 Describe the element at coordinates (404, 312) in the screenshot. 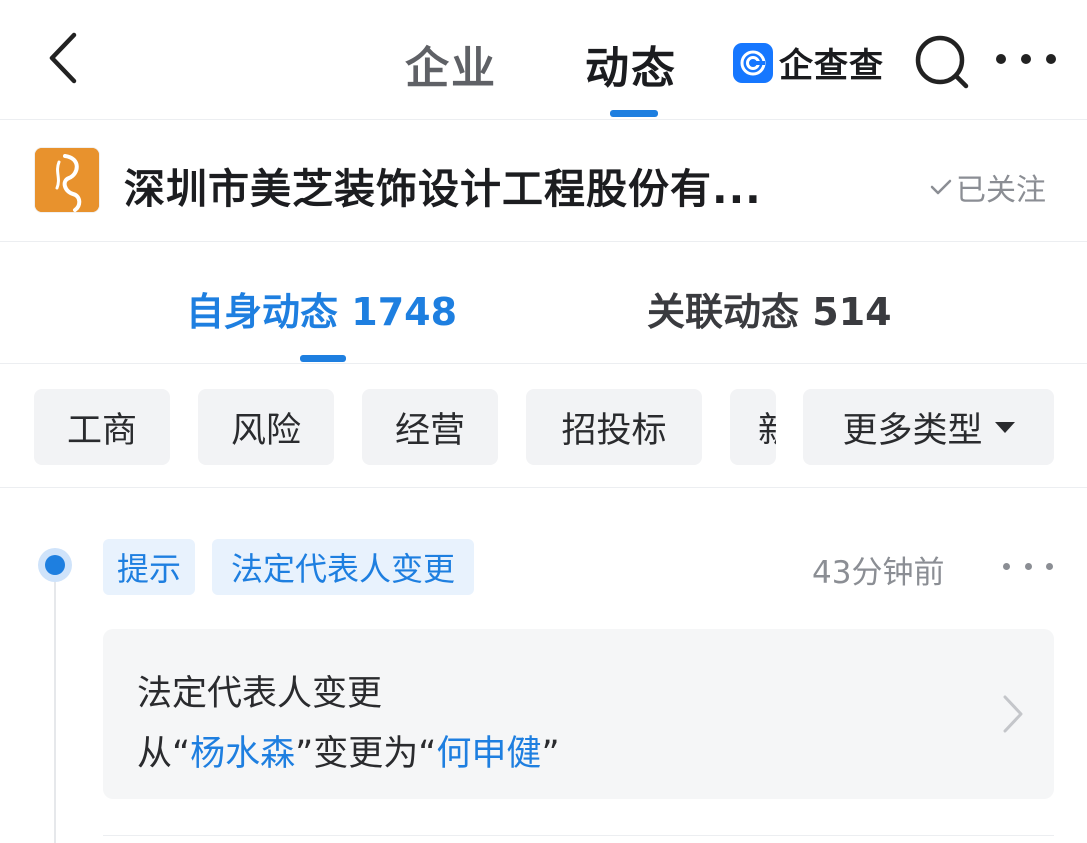

I see `tab-self-count: 1748` at that location.